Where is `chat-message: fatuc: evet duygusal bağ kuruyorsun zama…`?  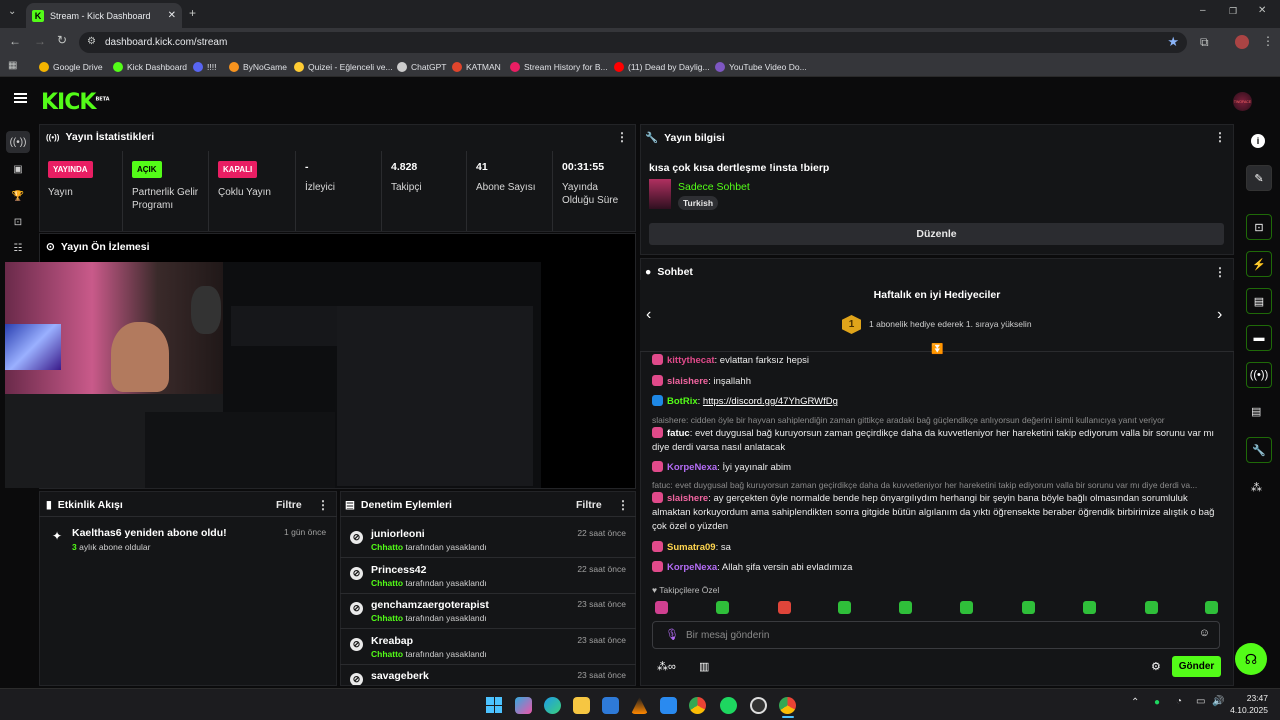 chat-message: fatuc: evet duygusal bağ kuruyorsun zama… is located at coordinates (937, 441).